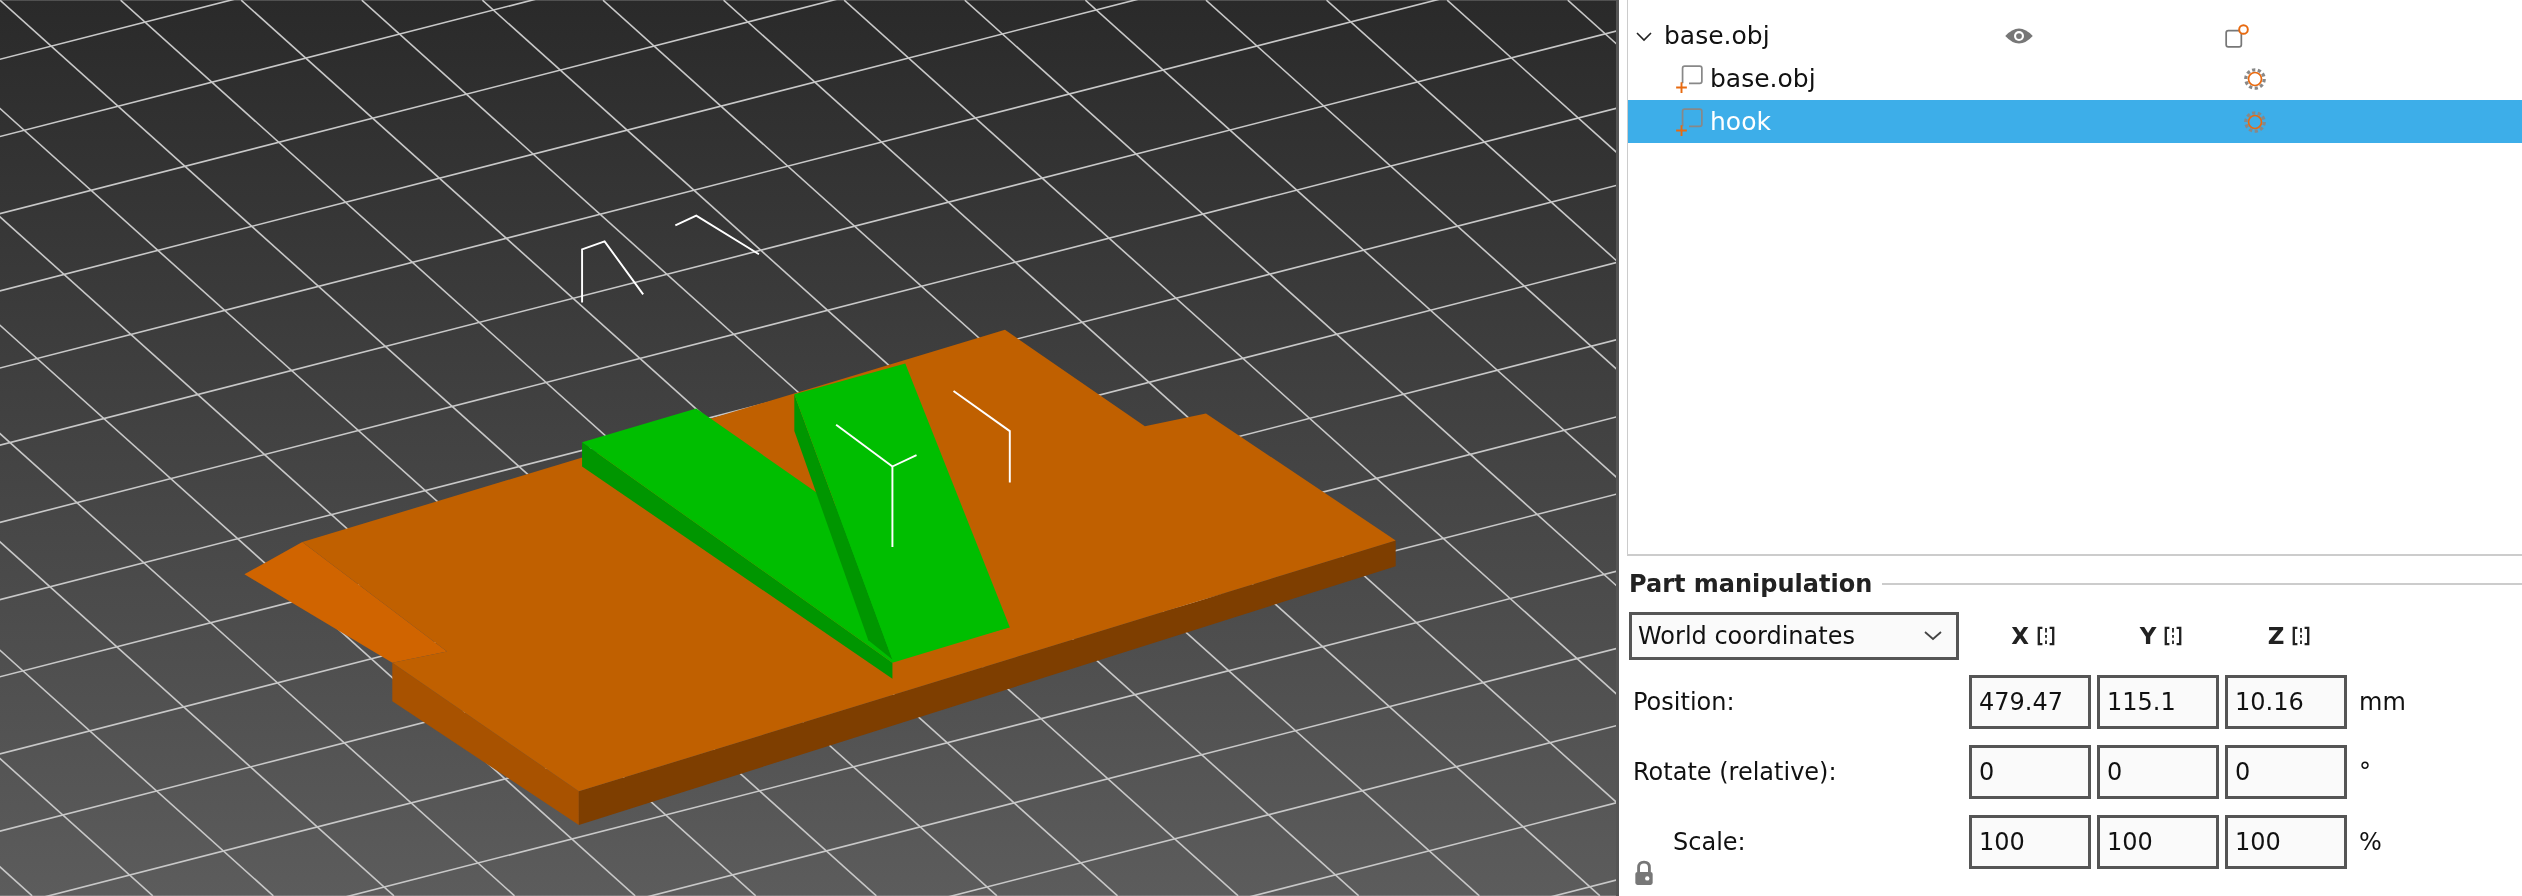 This screenshot has width=2522, height=896. I want to click on number-field: 115.1, so click(2158, 702).